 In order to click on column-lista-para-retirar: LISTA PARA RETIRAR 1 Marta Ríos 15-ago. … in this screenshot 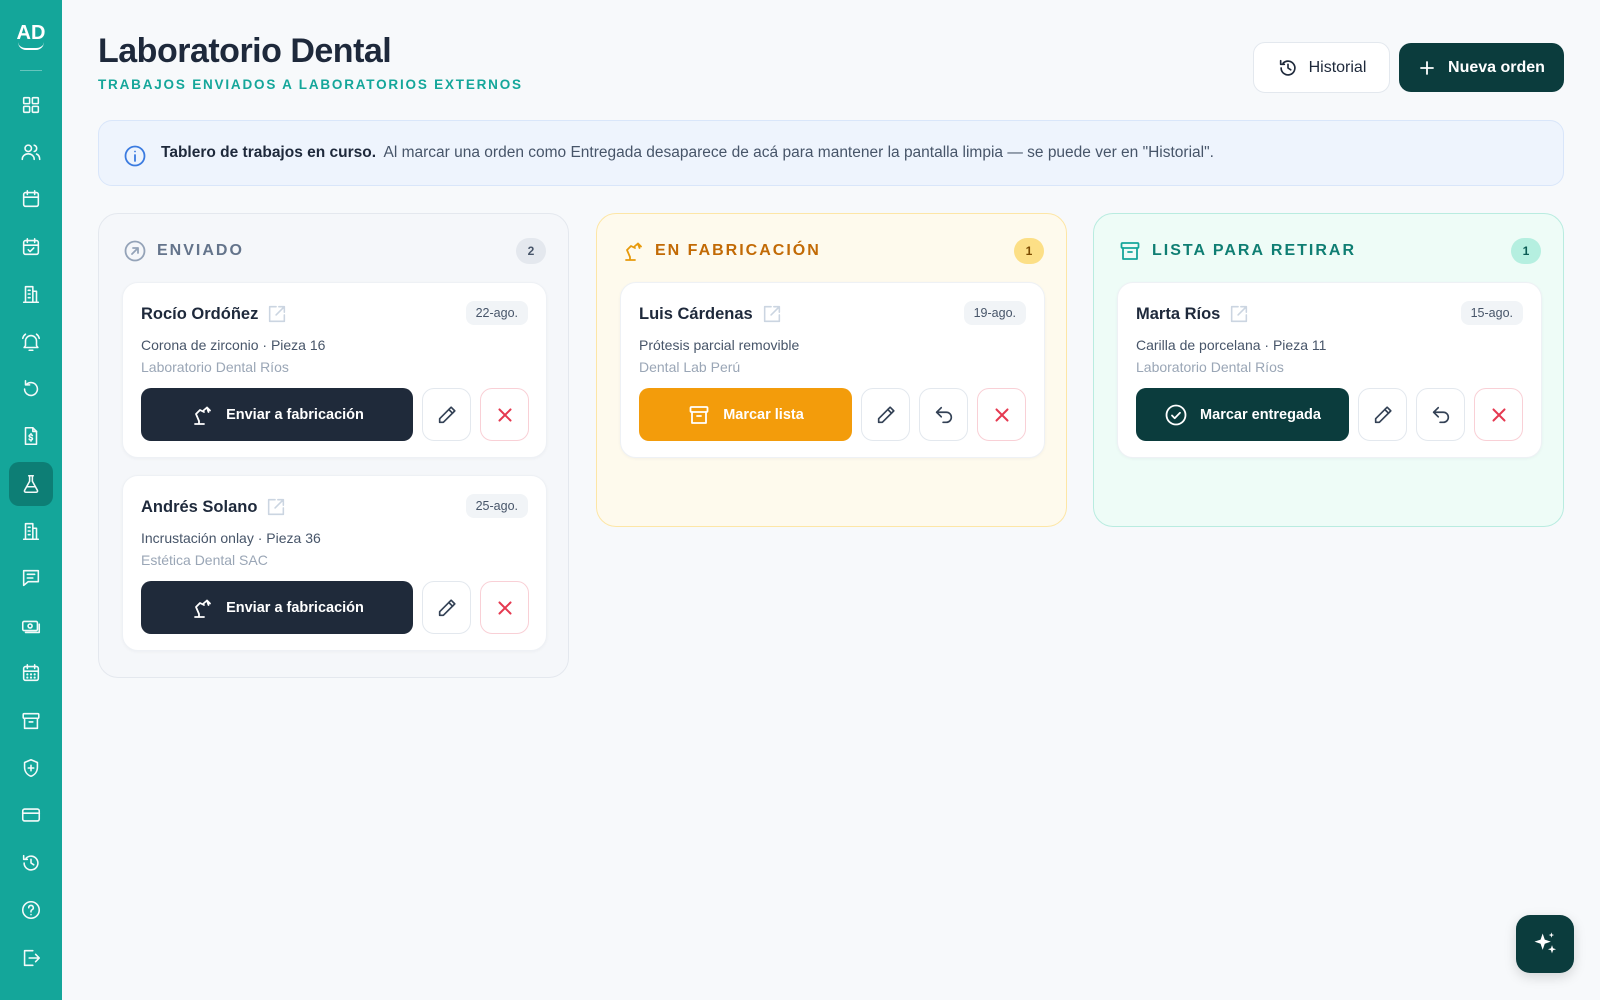, I will do `click(1328, 370)`.